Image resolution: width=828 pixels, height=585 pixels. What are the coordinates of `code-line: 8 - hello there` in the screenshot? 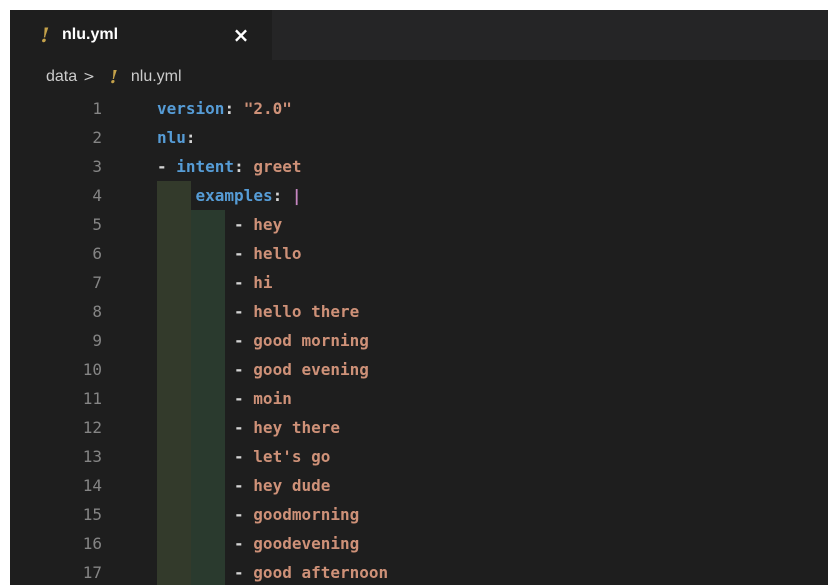 It's located at (419, 311).